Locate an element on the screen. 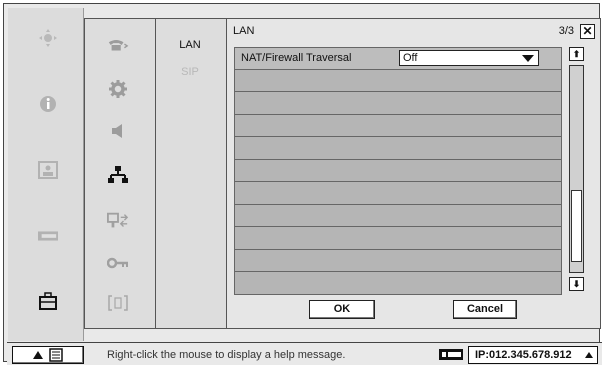 The image size is (602, 365). main-nav is located at coordinates (46, 174).